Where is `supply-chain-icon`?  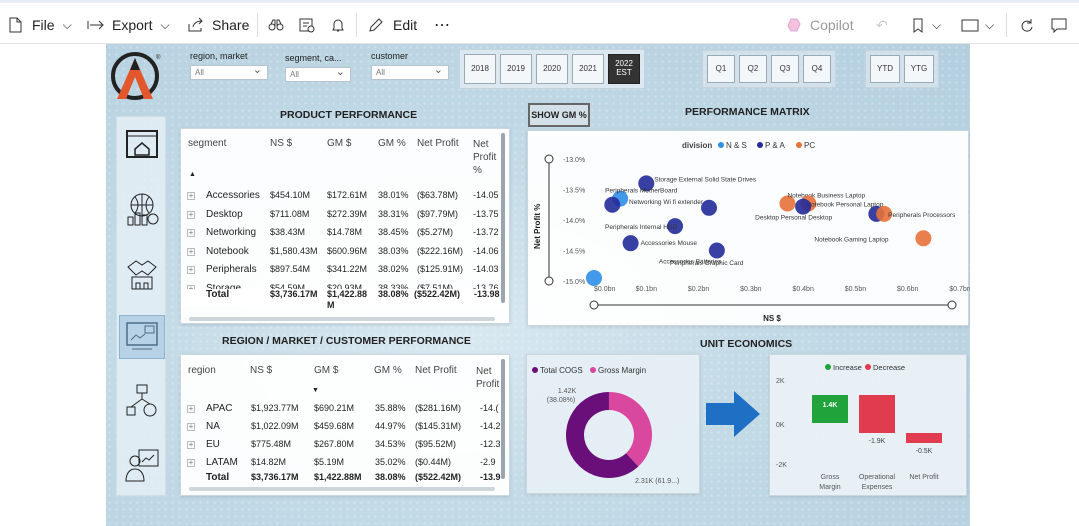 supply-chain-icon is located at coordinates (142, 401).